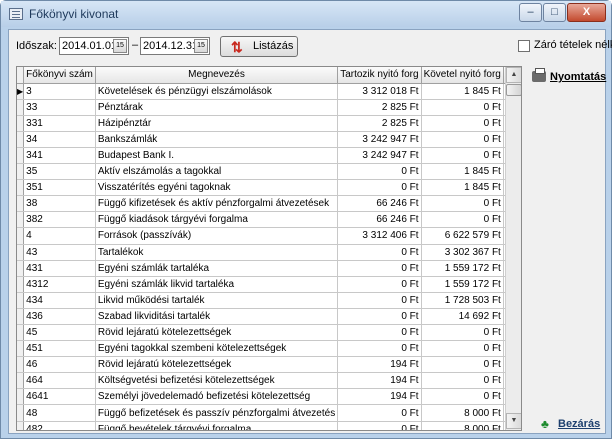  I want to click on account-code-cell: 431, so click(59, 268).